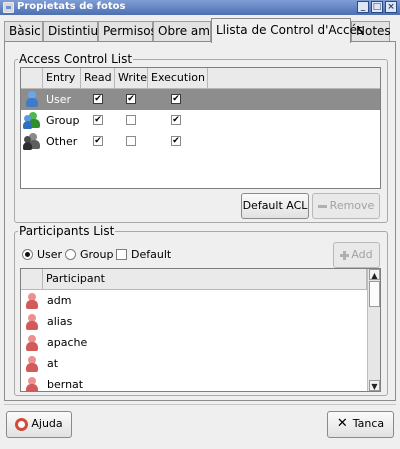 This screenshot has width=400, height=449. What do you see at coordinates (194, 383) in the screenshot?
I see `list-item: bernat` at bounding box center [194, 383].